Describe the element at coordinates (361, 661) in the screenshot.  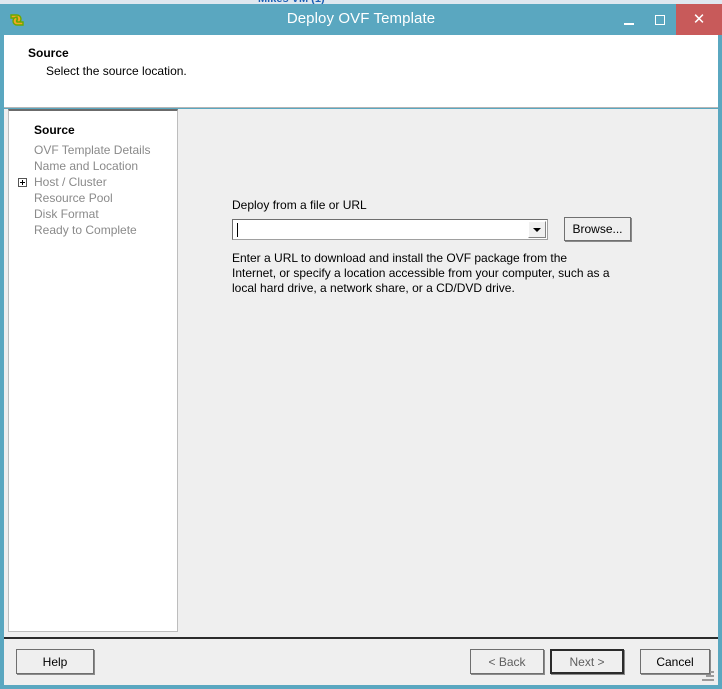
I see `dialog-footer: Help < Back Next > Cancel` at that location.